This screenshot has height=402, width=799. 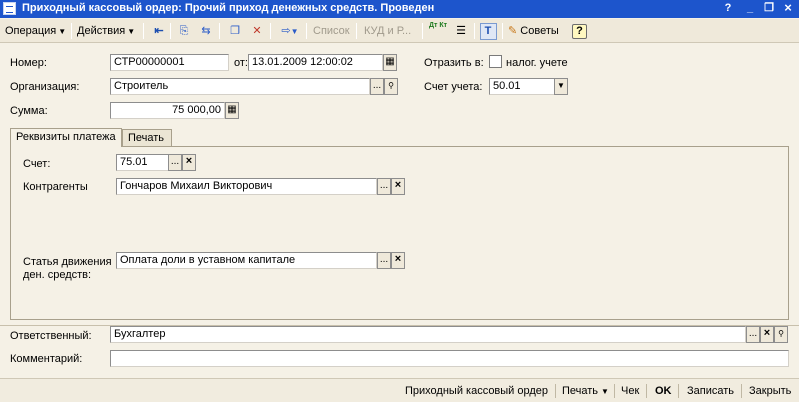 I want to click on advice-icon: ✎, so click(x=513, y=31).